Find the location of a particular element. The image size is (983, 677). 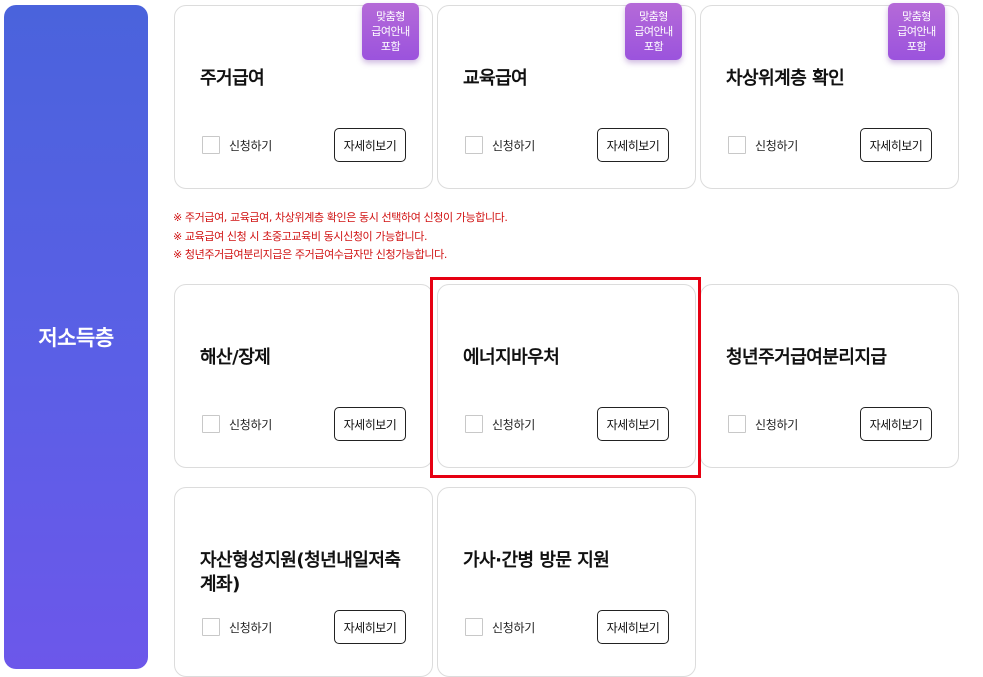

card-housing-benefit: 맞춤형 급여안내 포함 주거급여 신청하기 자세히보기 is located at coordinates (303, 96).